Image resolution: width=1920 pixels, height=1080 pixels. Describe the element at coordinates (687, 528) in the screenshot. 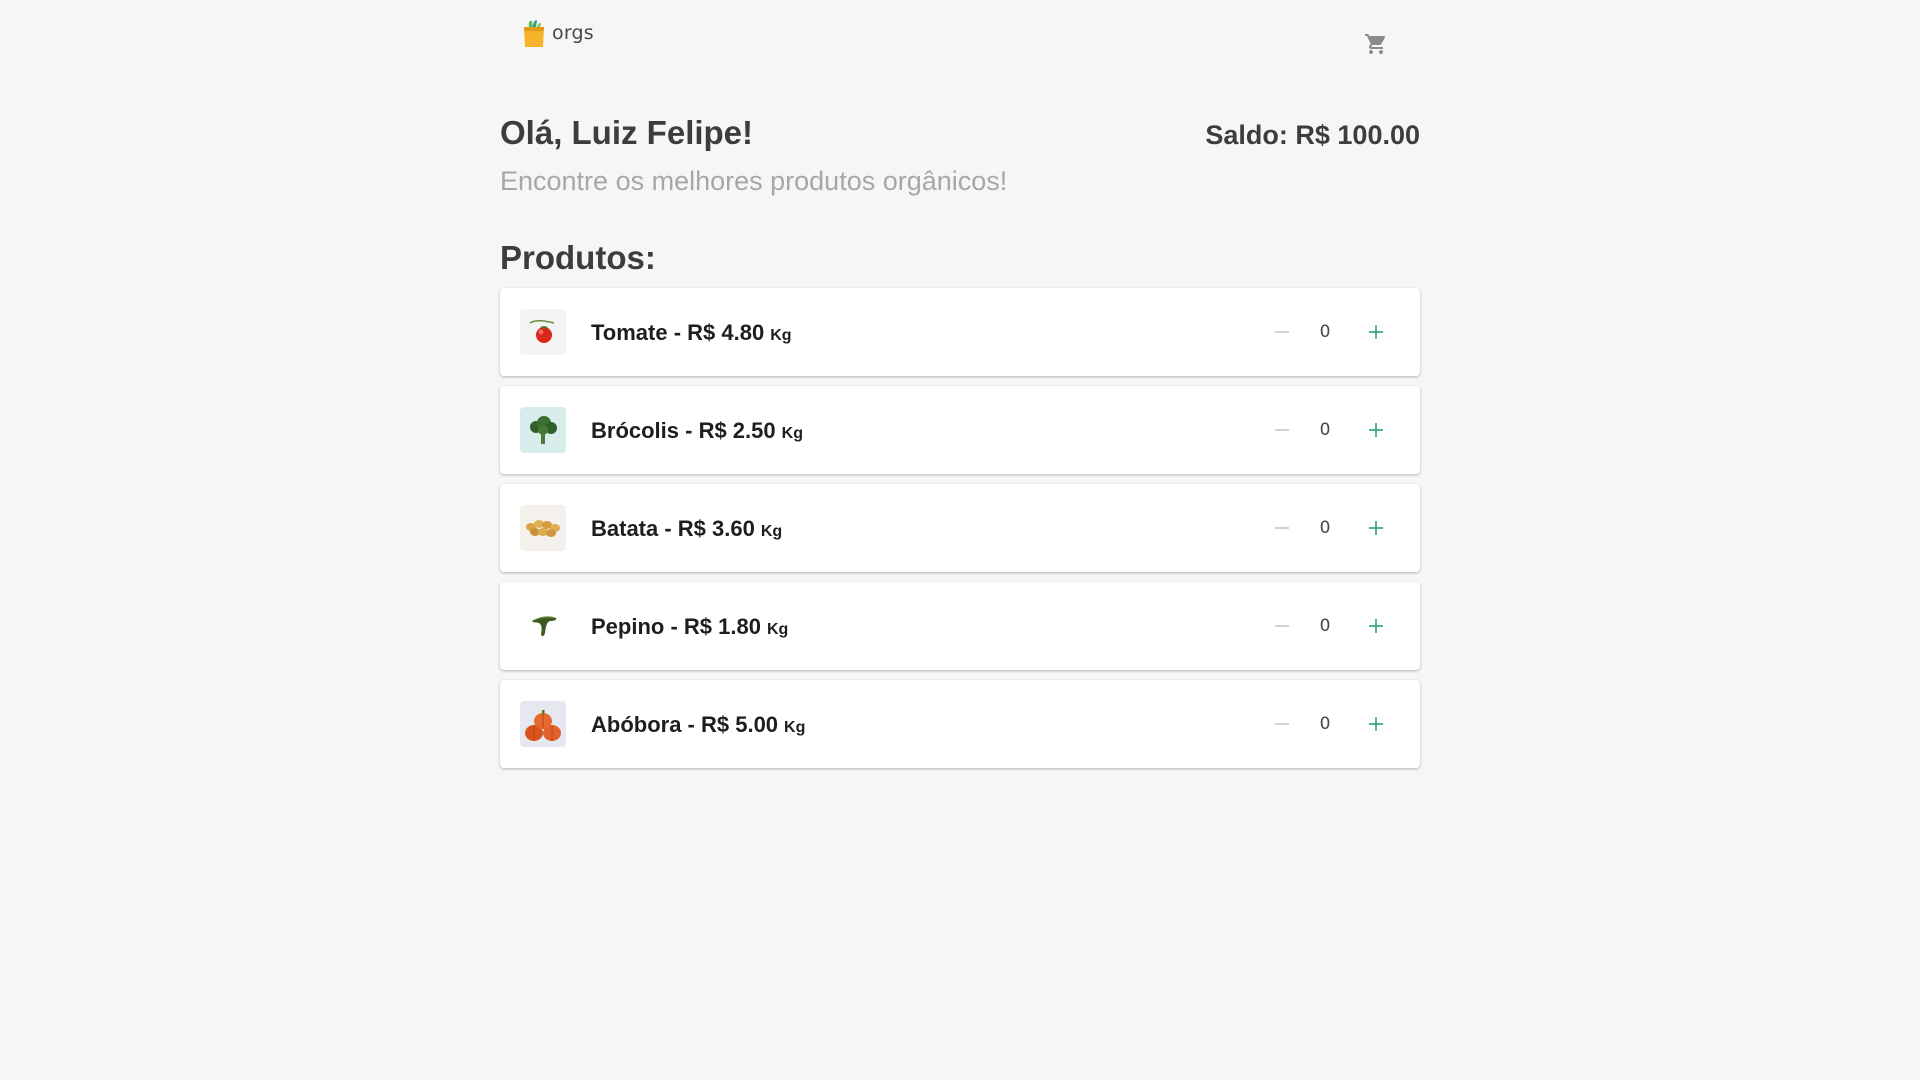

I see `product-name: Batata - R$ 3.60 Kg` at that location.